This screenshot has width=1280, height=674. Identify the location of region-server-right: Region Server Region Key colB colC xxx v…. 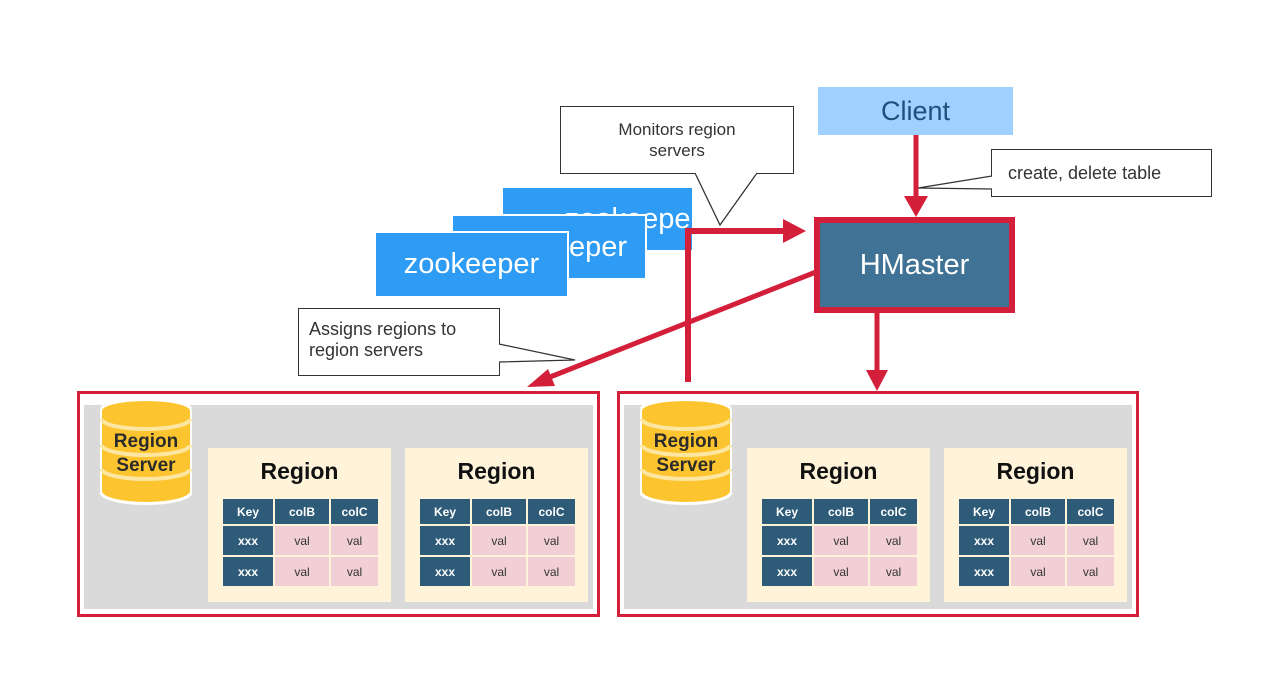
(878, 504).